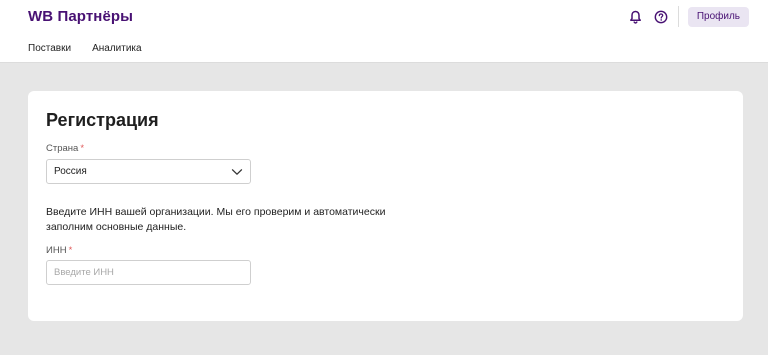 The height and width of the screenshot is (355, 768). Describe the element at coordinates (148, 171) in the screenshot. I see `country-select: Россия` at that location.